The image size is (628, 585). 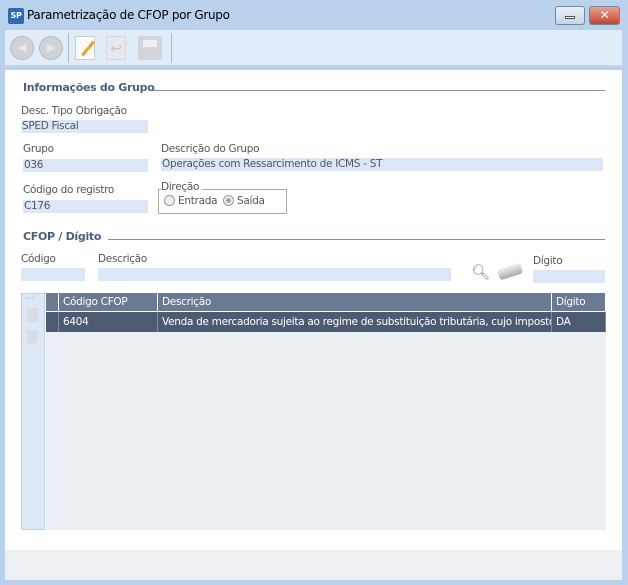 What do you see at coordinates (579, 321) in the screenshot?
I see `cell-digito: DA` at bounding box center [579, 321].